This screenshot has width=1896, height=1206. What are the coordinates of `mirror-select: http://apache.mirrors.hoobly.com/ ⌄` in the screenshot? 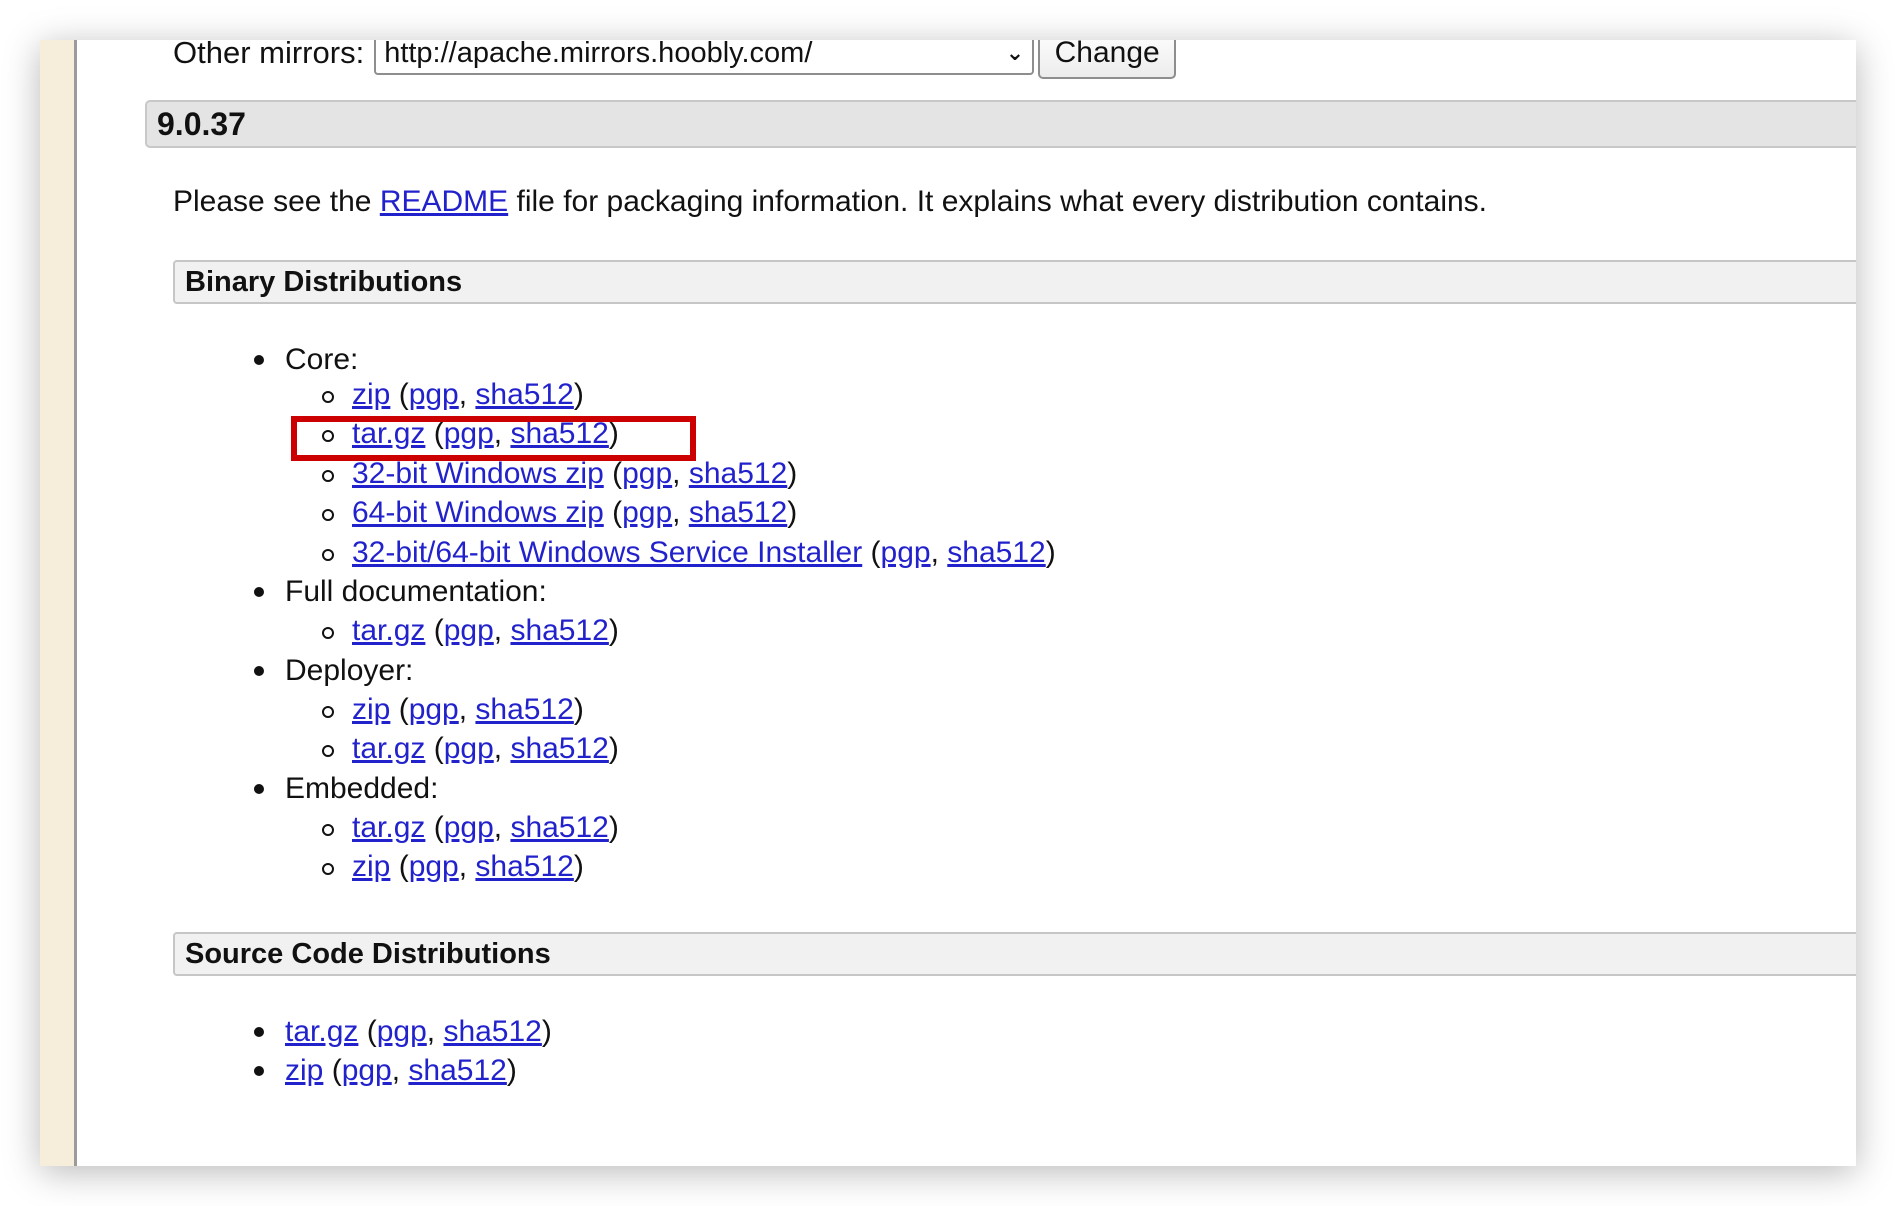 It's located at (704, 57).